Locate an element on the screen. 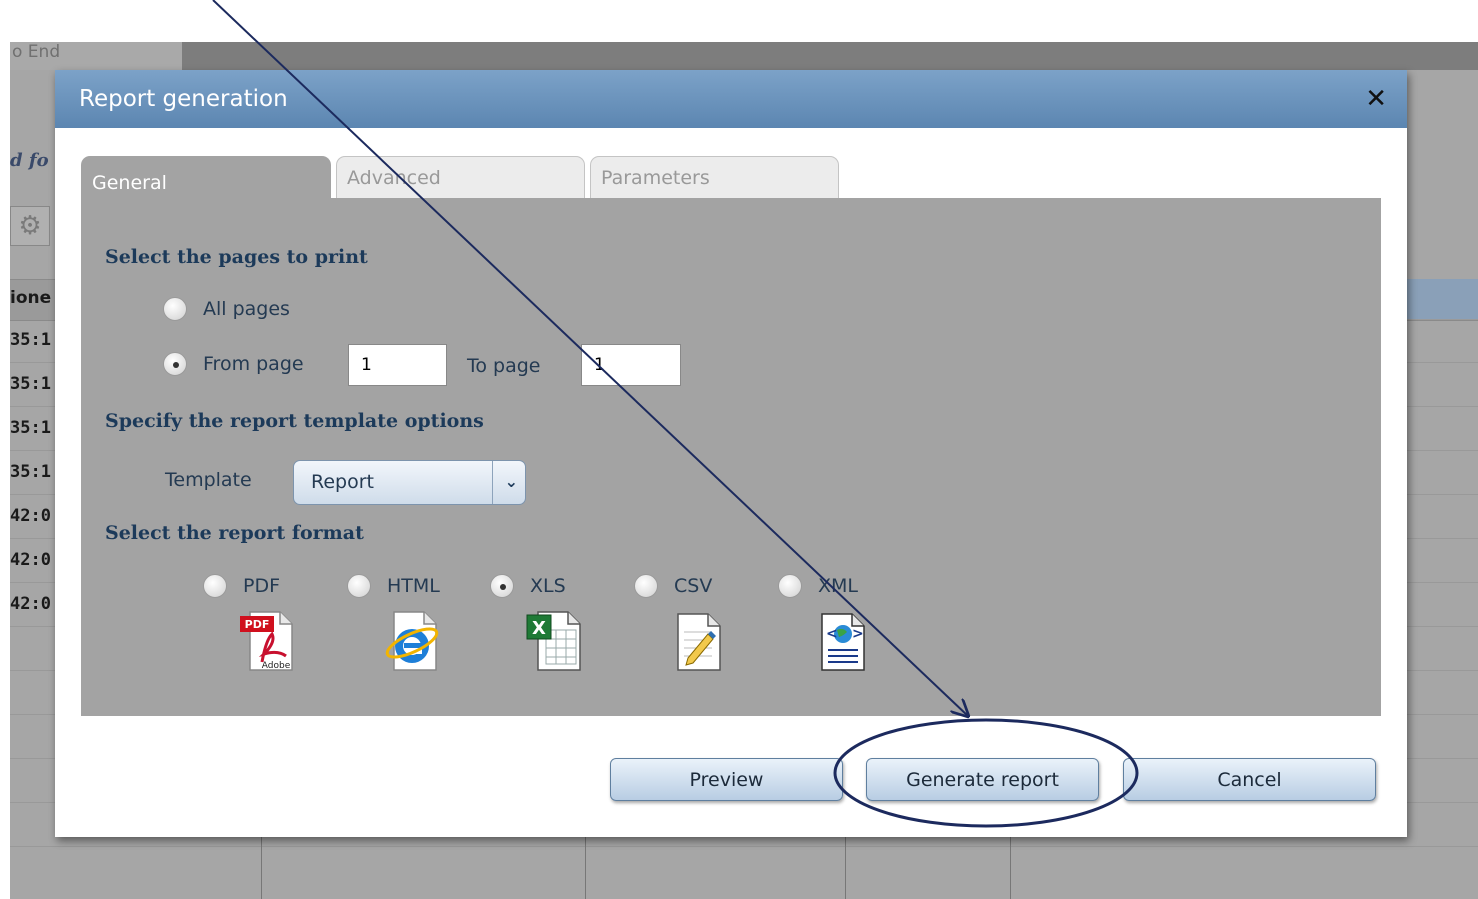 This screenshot has height=899, width=1478. close-icon: ✕ is located at coordinates (1376, 99).